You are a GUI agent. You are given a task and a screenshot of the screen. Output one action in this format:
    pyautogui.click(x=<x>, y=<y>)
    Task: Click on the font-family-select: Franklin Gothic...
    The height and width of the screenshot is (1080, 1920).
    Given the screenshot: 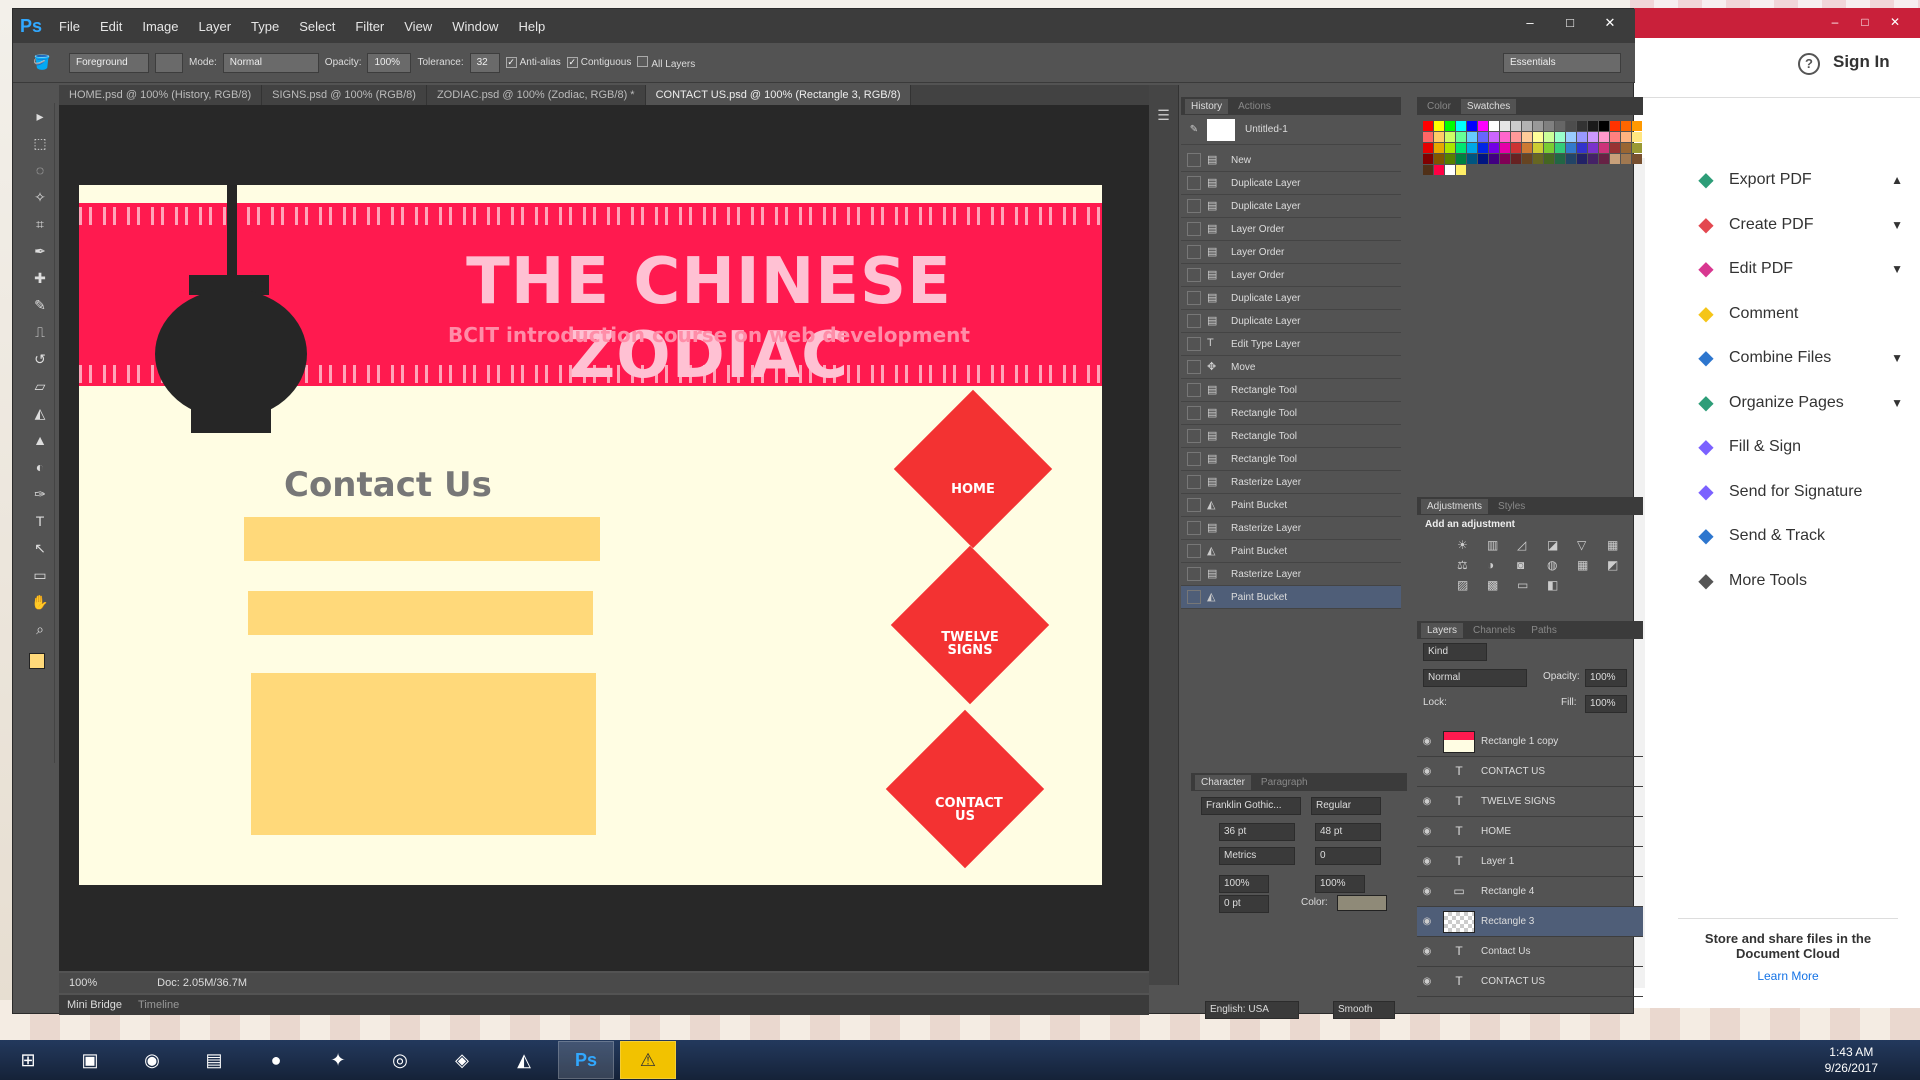 What is the action you would take?
    pyautogui.click(x=1251, y=806)
    